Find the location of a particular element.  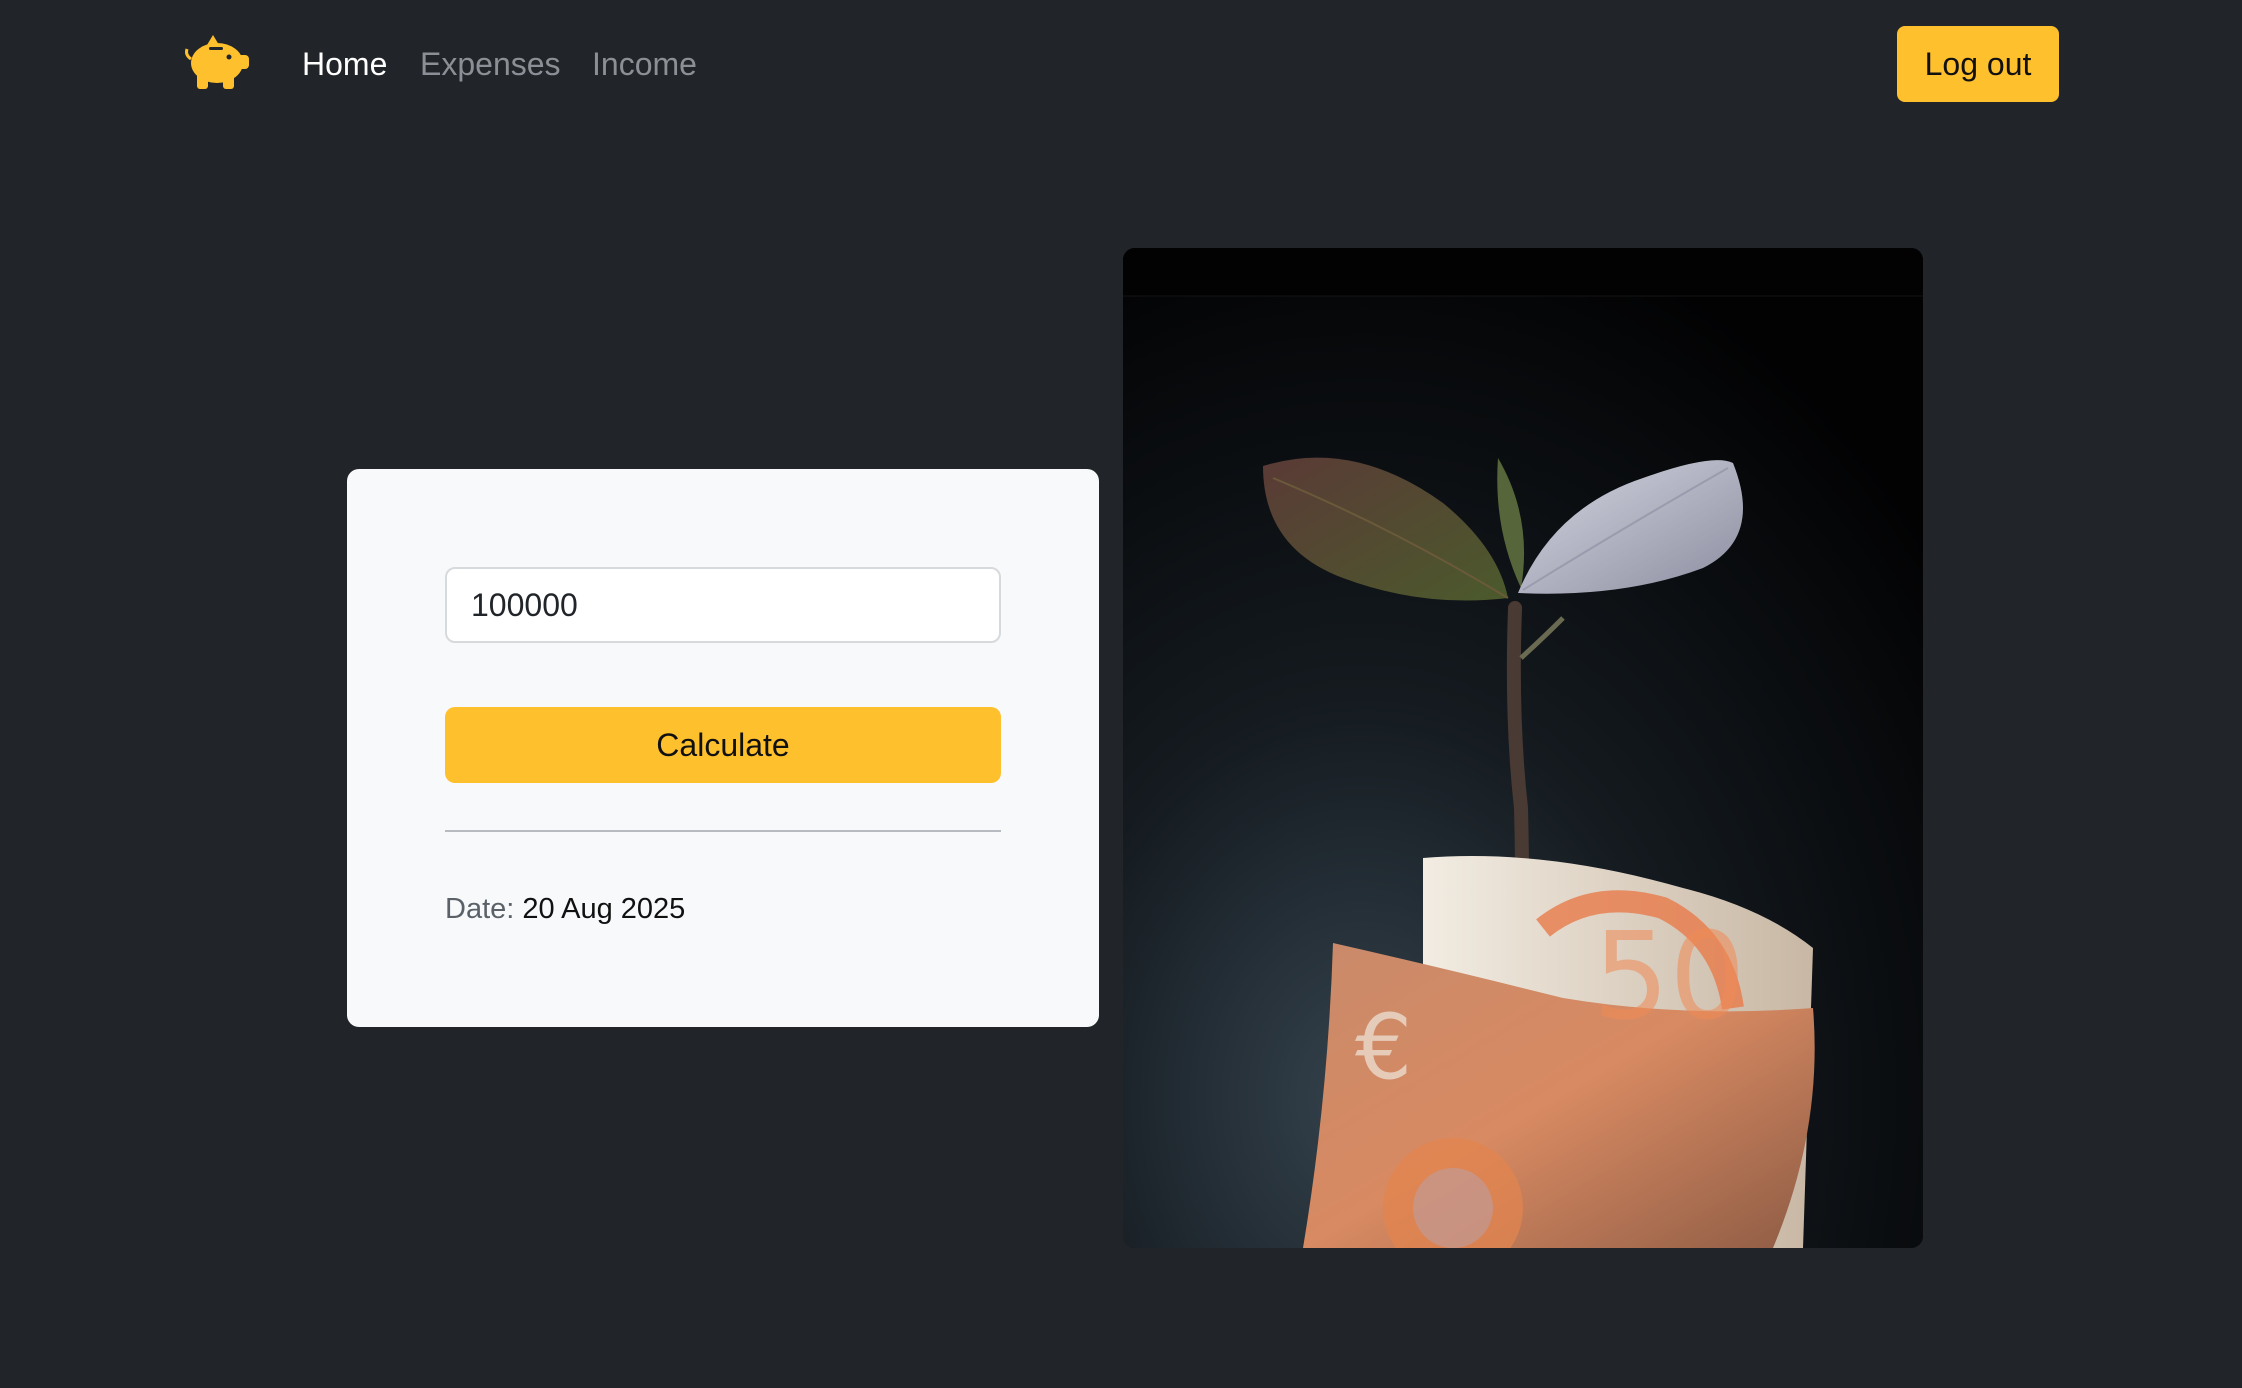

divider is located at coordinates (723, 831).